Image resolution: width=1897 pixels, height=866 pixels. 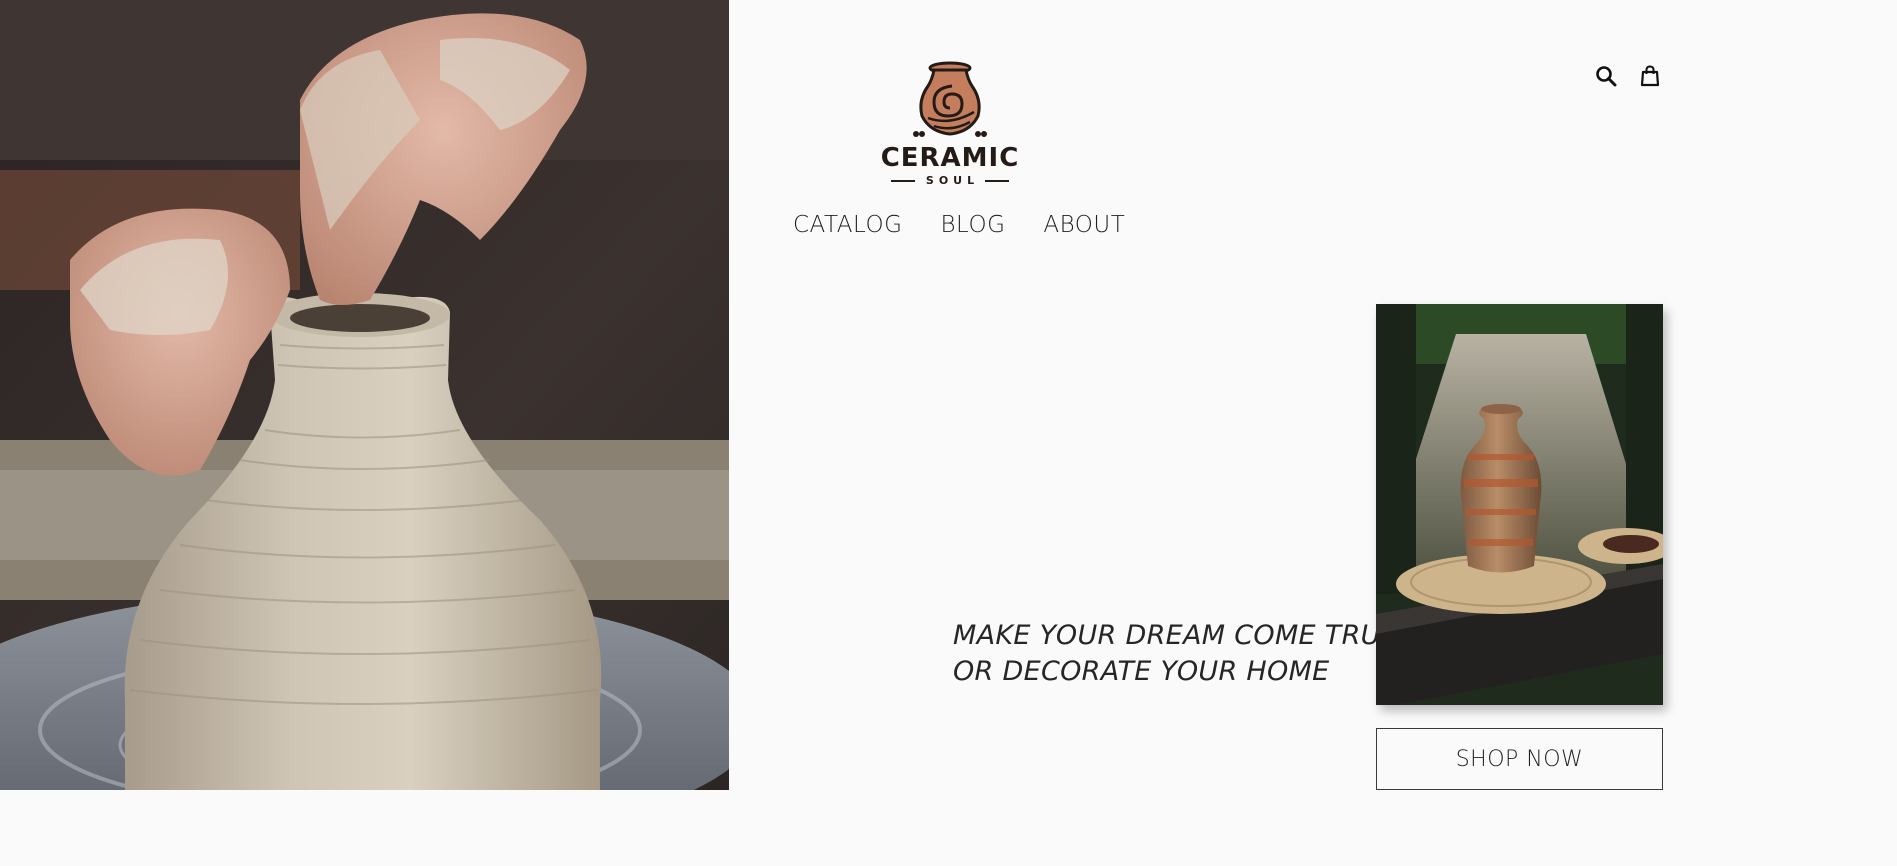 I want to click on nav-item-about: ABOUT, so click(x=1084, y=225).